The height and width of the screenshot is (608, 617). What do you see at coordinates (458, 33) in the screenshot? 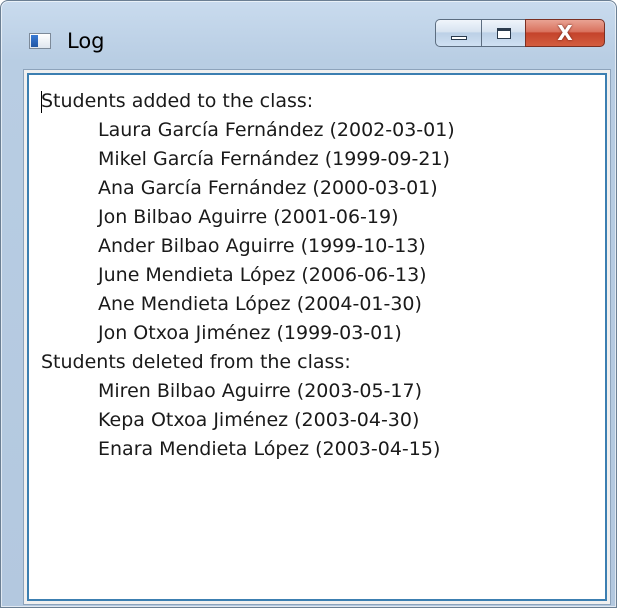
I see `minimize-button` at bounding box center [458, 33].